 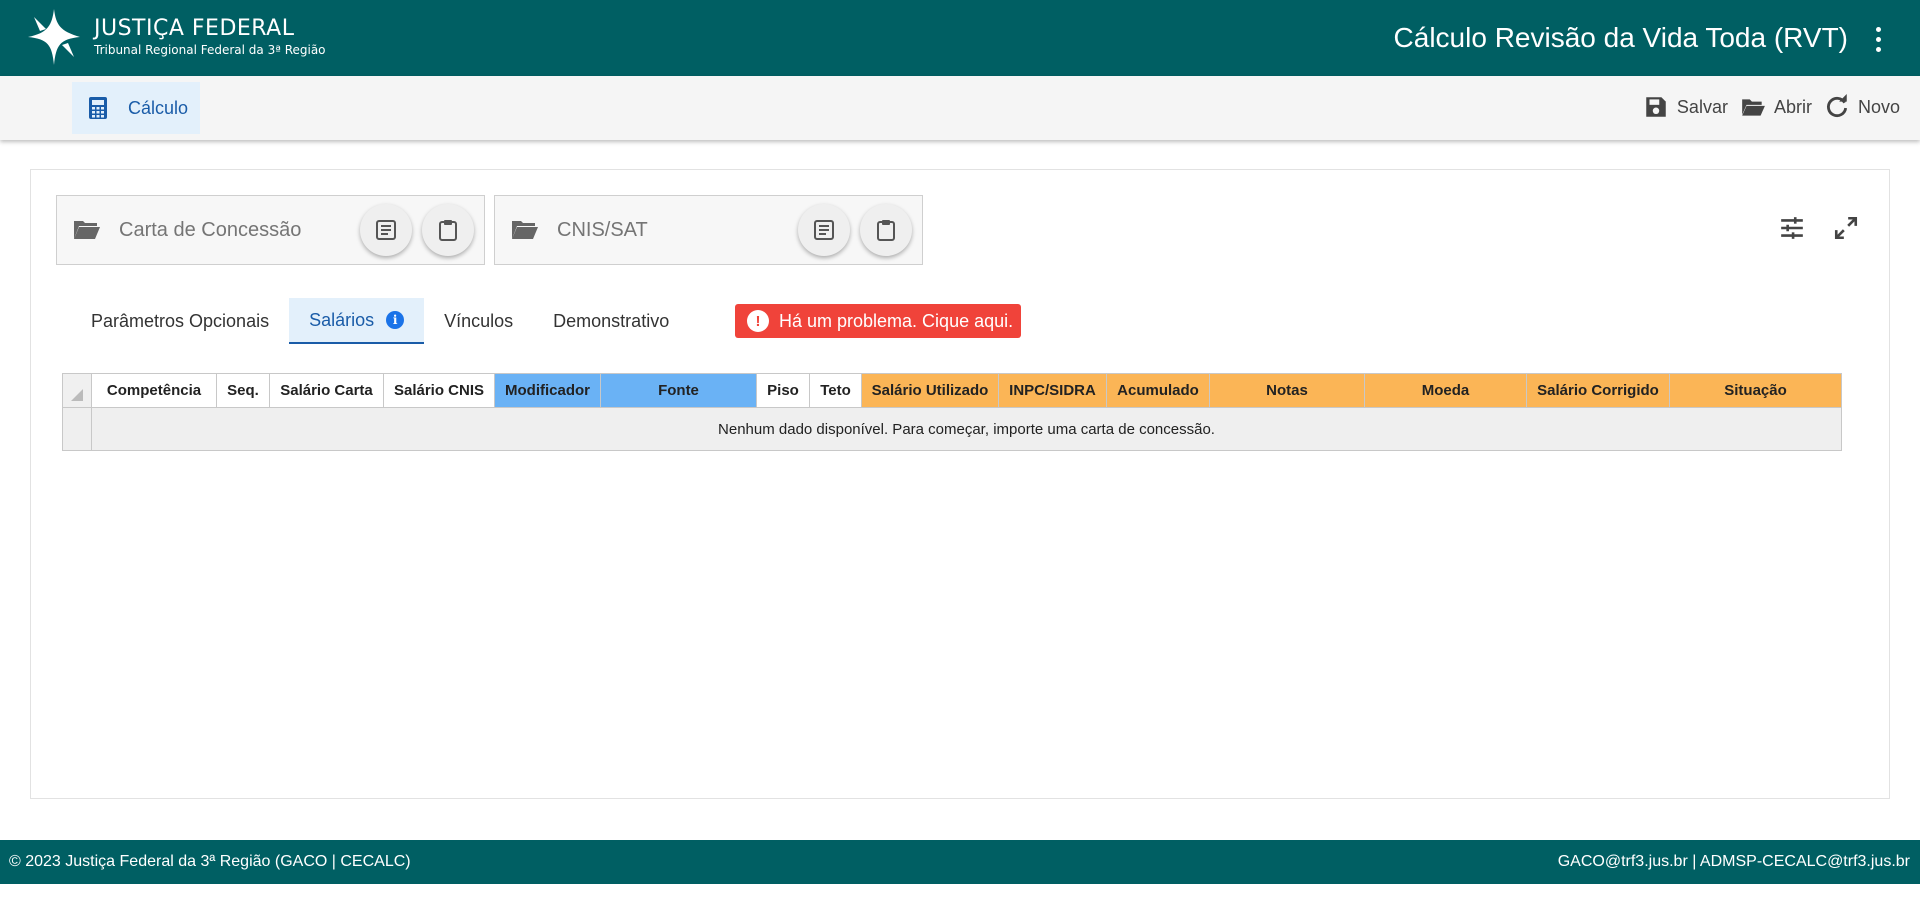 What do you see at coordinates (708, 230) in the screenshot?
I see `cnis-sat-box: CNIS/SAT` at bounding box center [708, 230].